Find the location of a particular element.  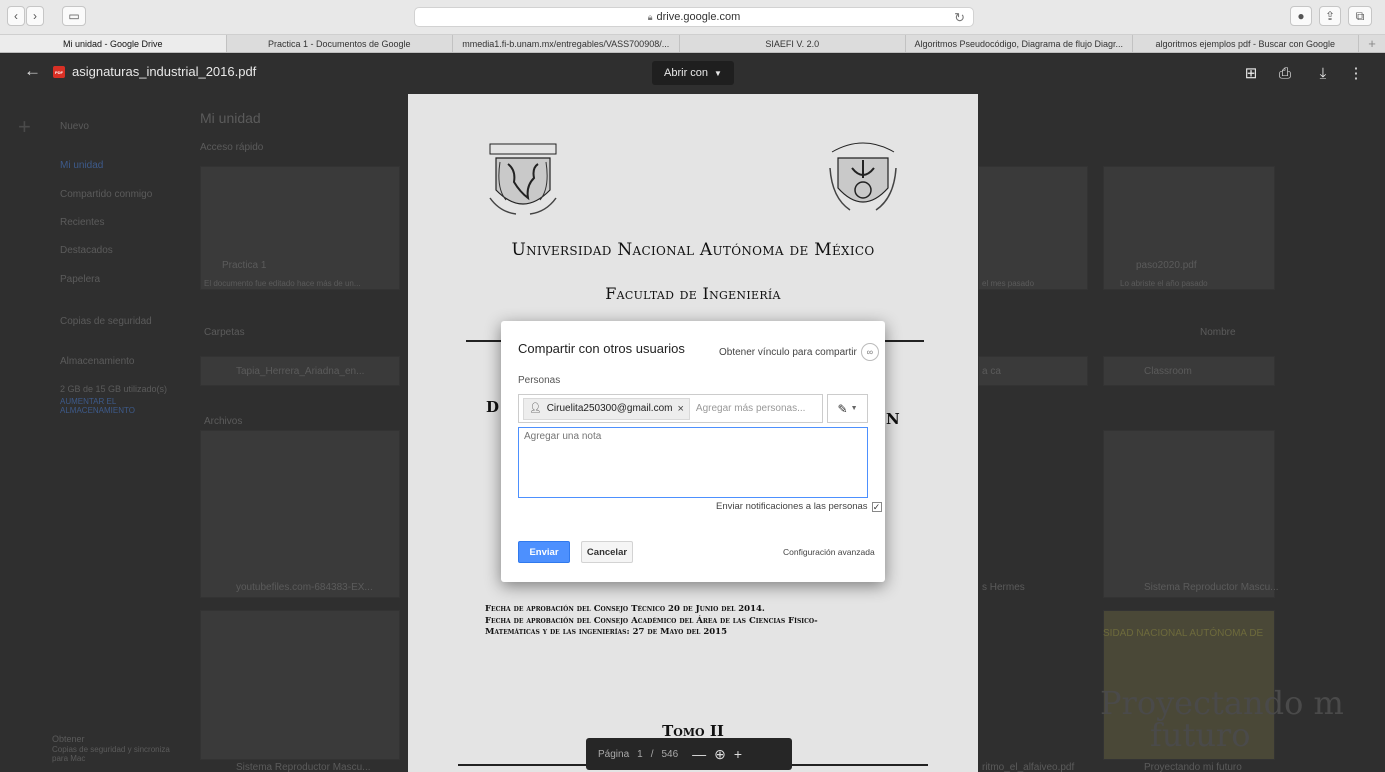

sidebar-item-destacados: Destacados is located at coordinates (86, 250).